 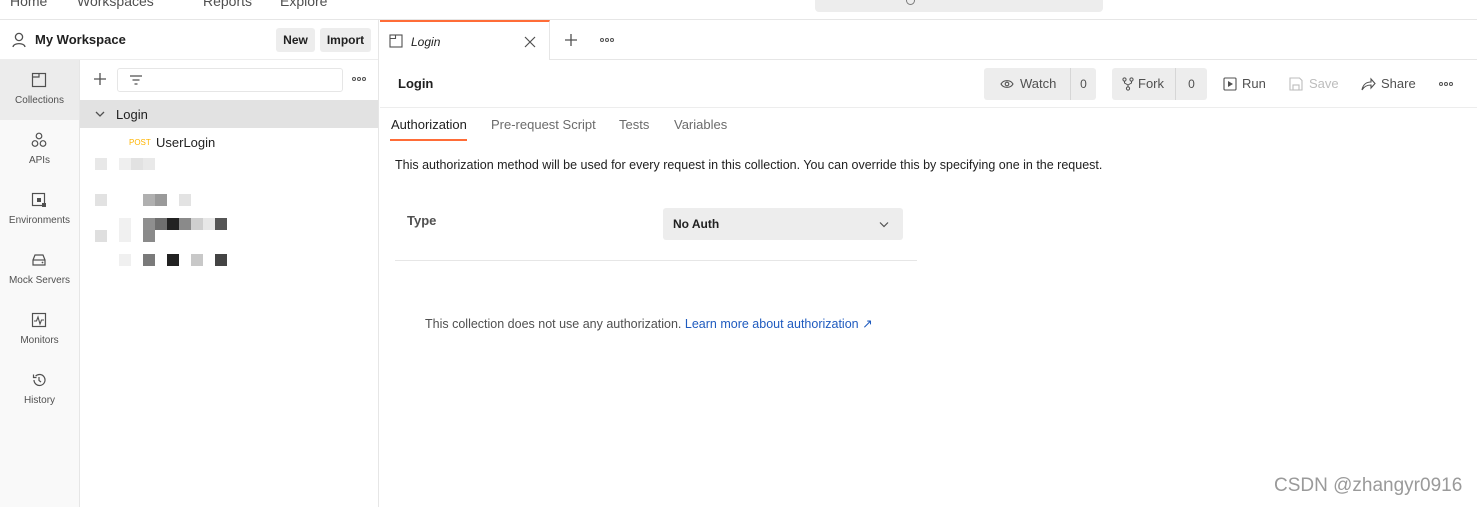 I want to click on fork-group: Fork 0, so click(x=1159, y=84).